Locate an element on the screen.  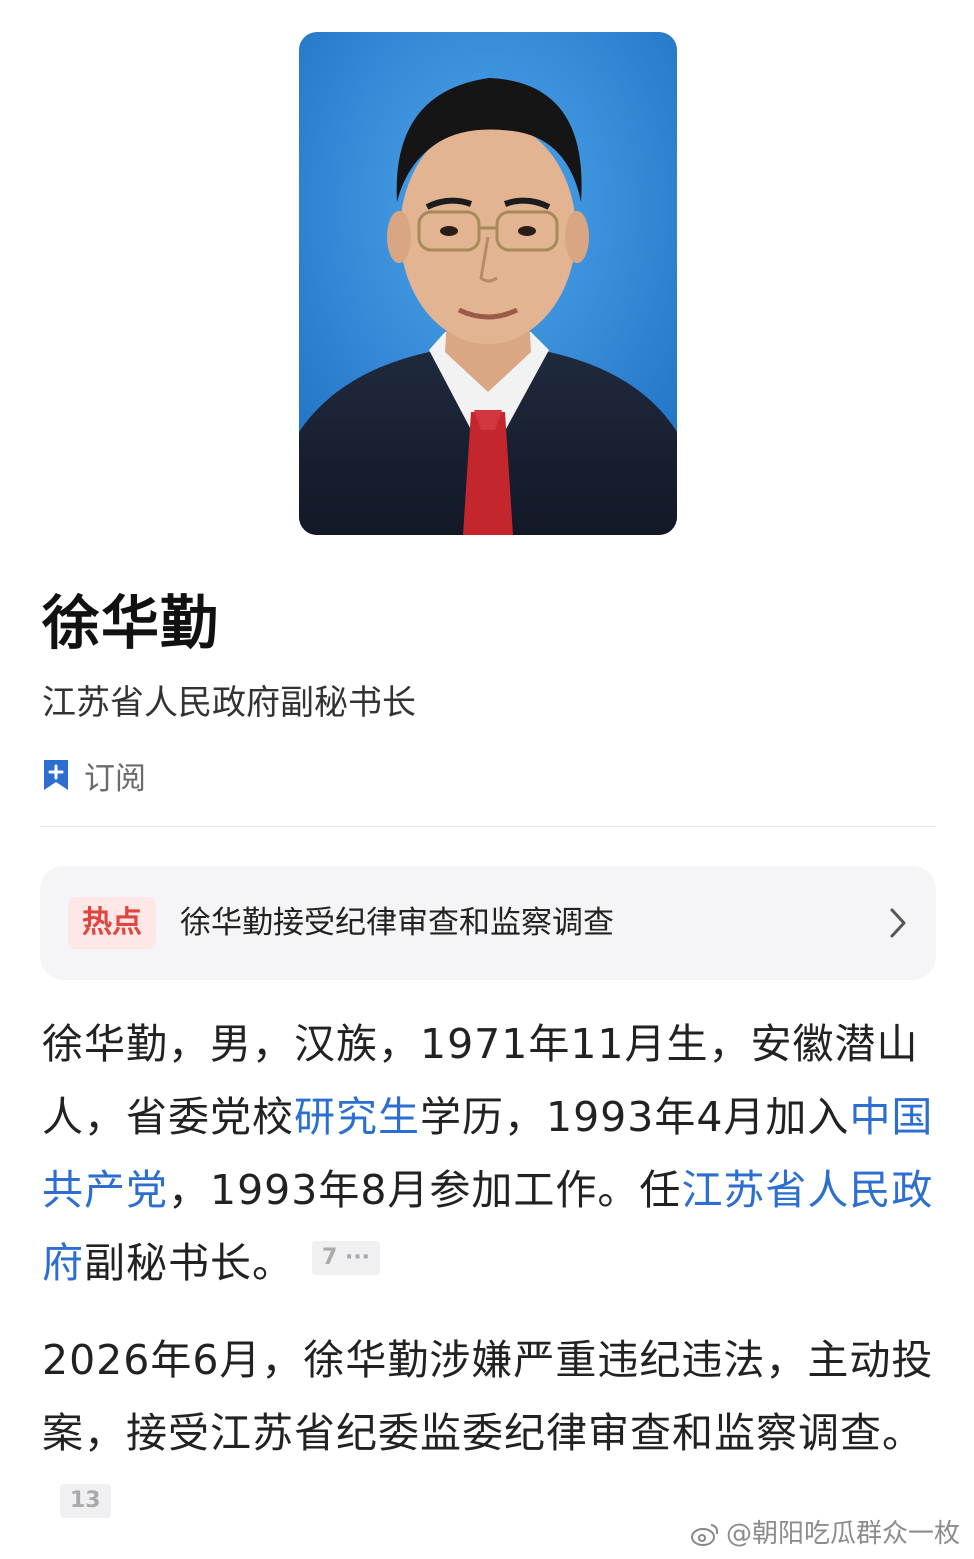
hot-headline: 徐华勤接受纪律审查和监察调查 is located at coordinates (397, 923).